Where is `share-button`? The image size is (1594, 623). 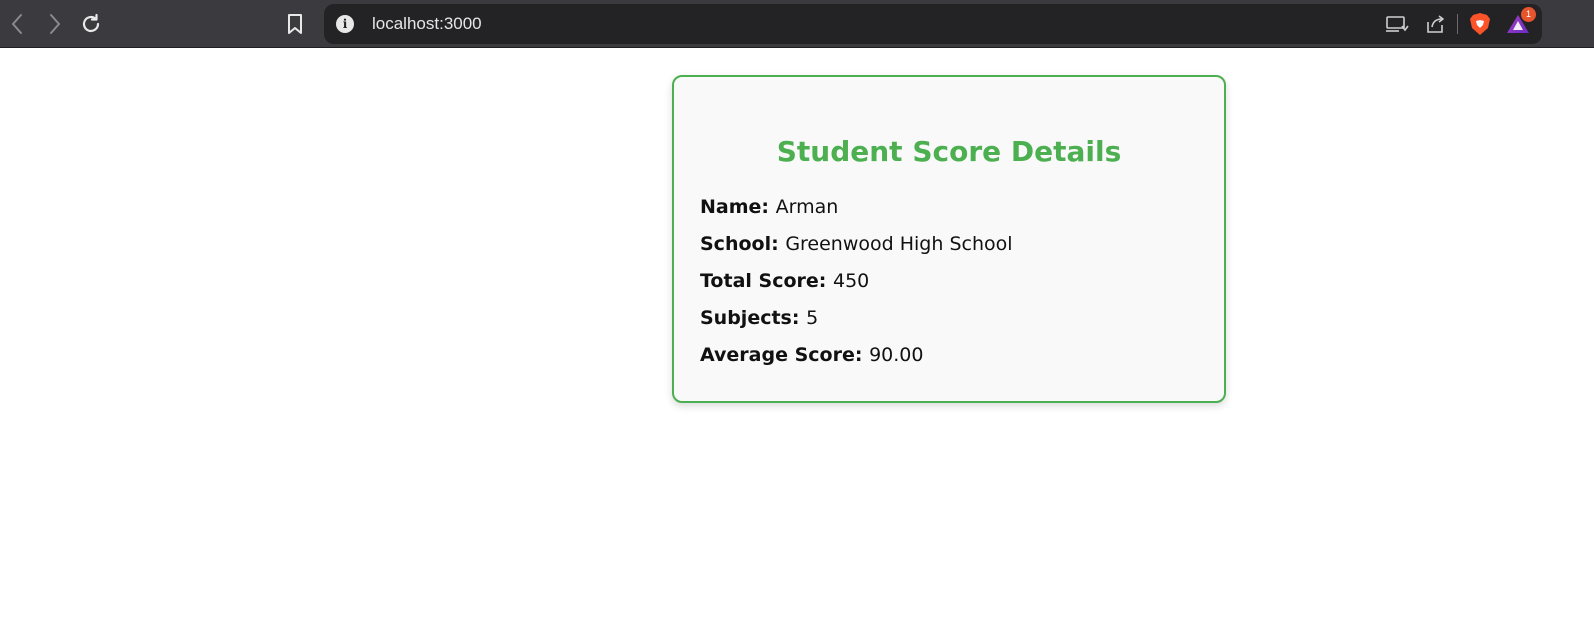
share-button is located at coordinates (1435, 24).